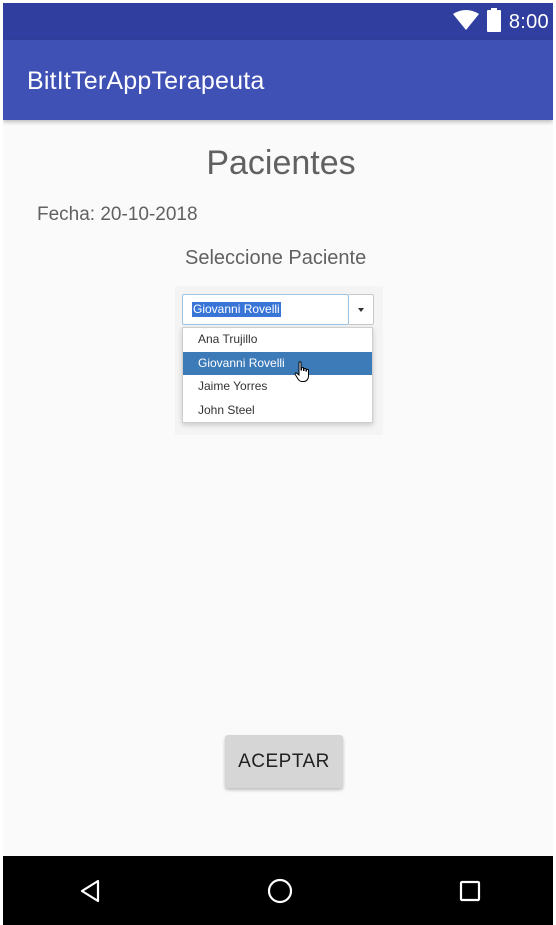 Image resolution: width=556 pixels, height=925 pixels. What do you see at coordinates (276, 258) in the screenshot?
I see `select-patient-label: Seleccione Paciente` at bounding box center [276, 258].